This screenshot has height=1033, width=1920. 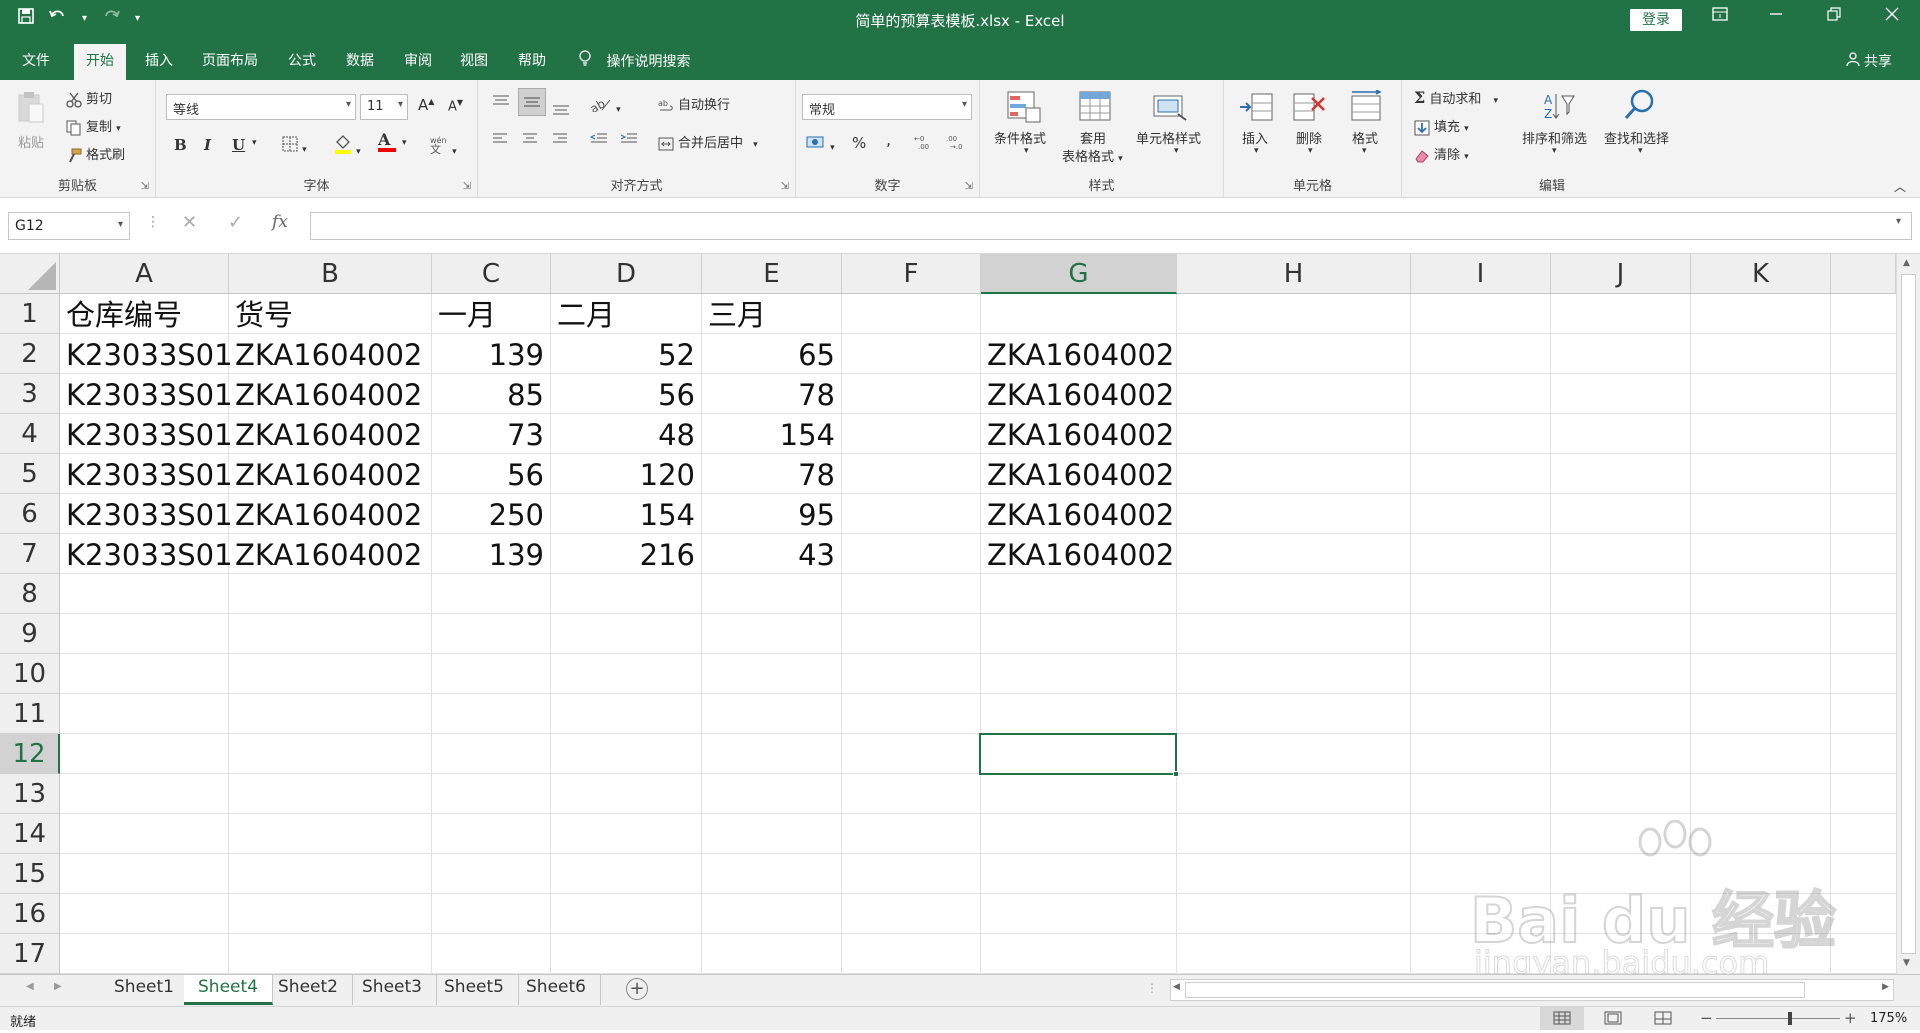 What do you see at coordinates (1366, 106) in the screenshot?
I see `format-cells-icon` at bounding box center [1366, 106].